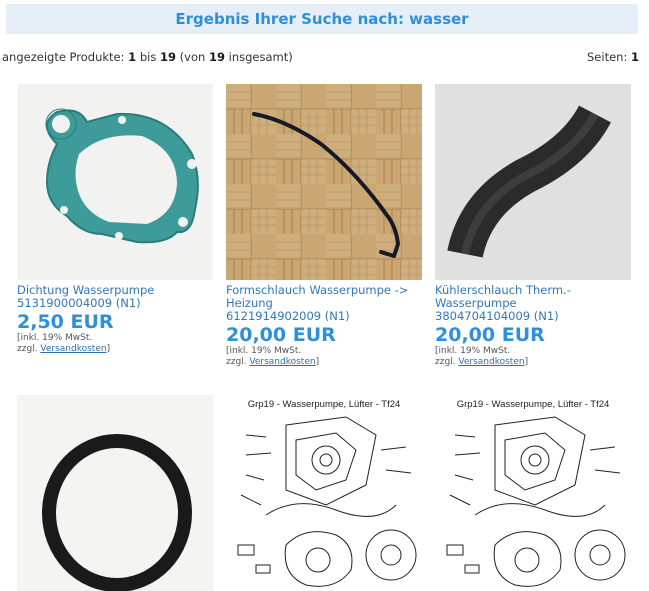  I want to click on product-title-line: 6121914902009 (N1), so click(324, 316).